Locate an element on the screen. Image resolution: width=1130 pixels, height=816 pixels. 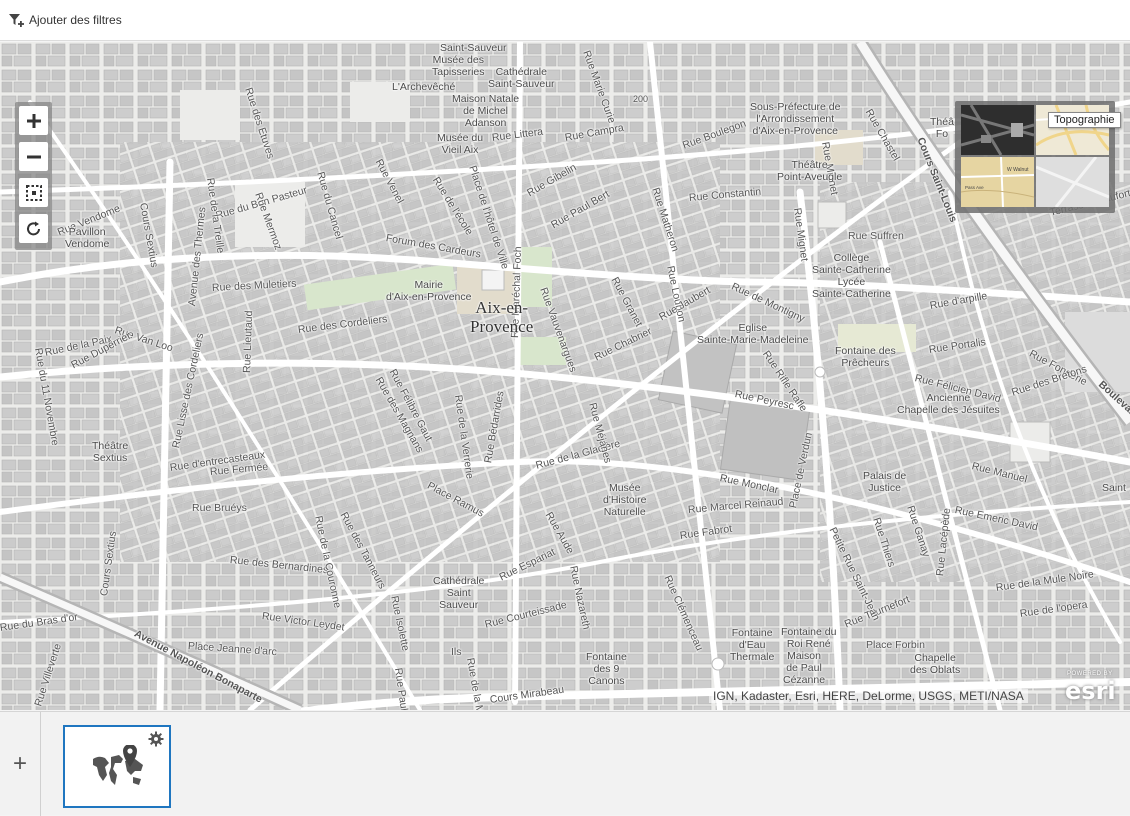
imagery-thumbnail is located at coordinates (997, 130).